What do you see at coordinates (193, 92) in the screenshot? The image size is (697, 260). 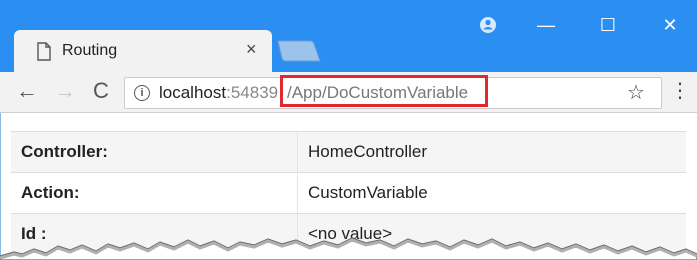 I see `url-hostname: localhost` at bounding box center [193, 92].